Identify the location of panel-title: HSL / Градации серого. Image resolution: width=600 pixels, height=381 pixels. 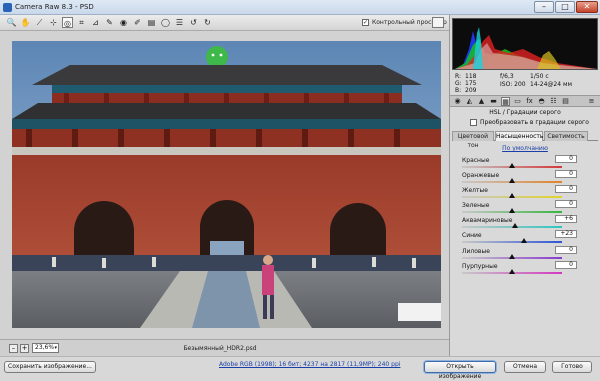
(525, 112).